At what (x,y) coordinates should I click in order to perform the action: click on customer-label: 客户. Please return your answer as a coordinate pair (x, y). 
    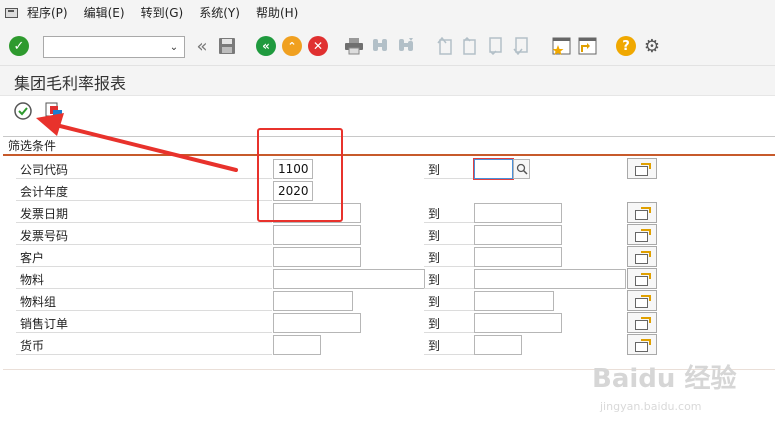
    Looking at the image, I should click on (32, 258).